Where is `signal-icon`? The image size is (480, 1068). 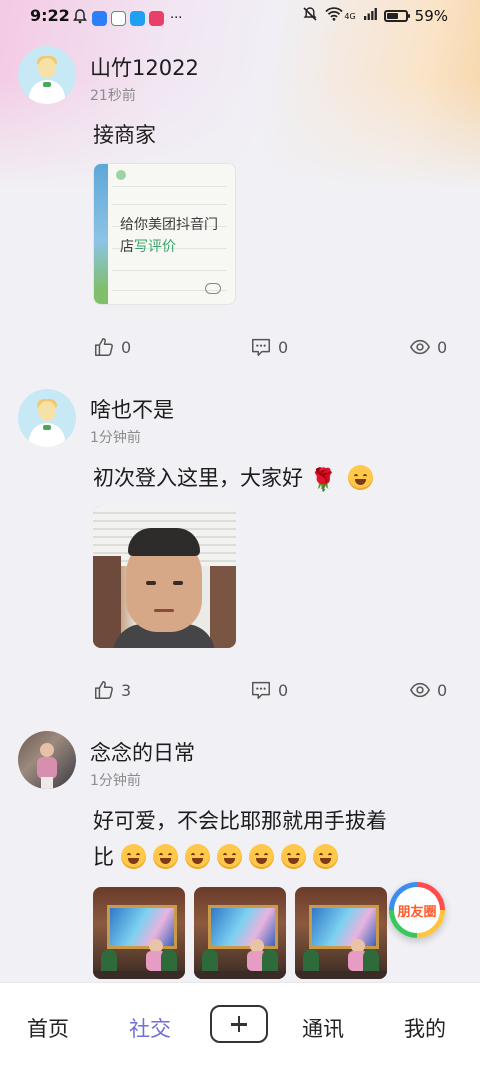 signal-icon is located at coordinates (370, 16).